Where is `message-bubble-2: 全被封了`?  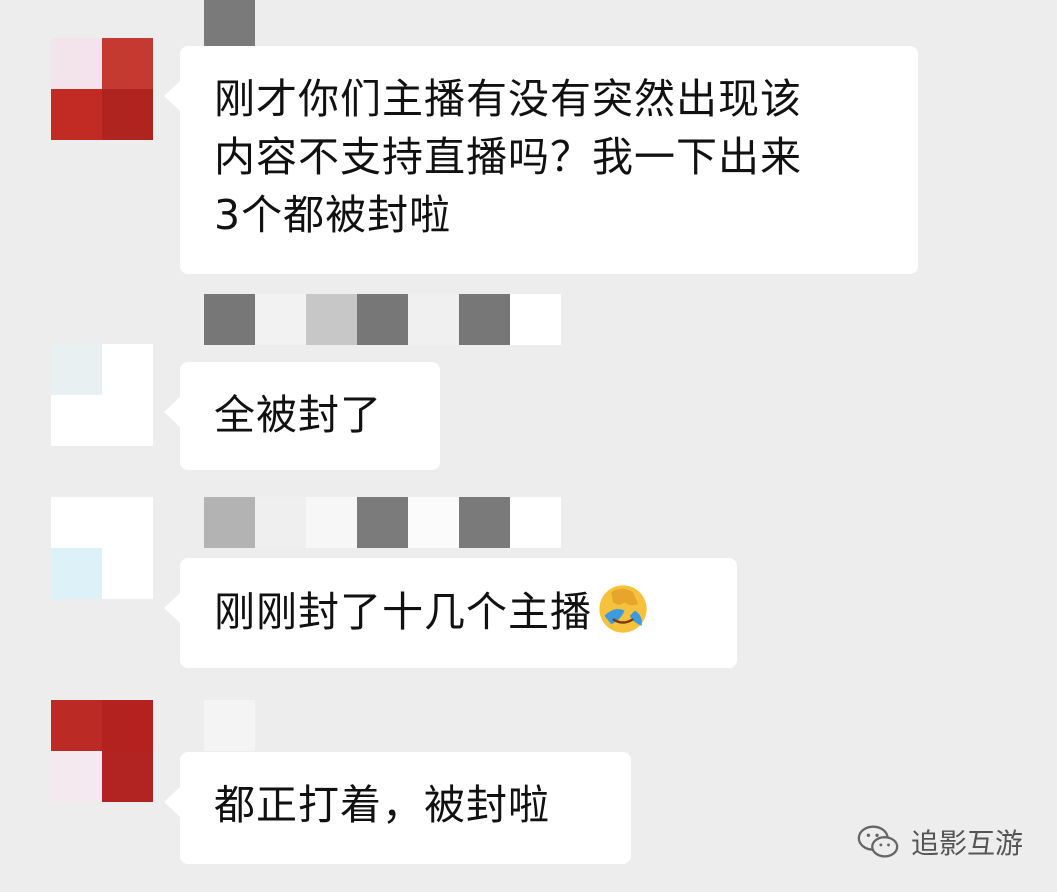 message-bubble-2: 全被封了 is located at coordinates (302, 416).